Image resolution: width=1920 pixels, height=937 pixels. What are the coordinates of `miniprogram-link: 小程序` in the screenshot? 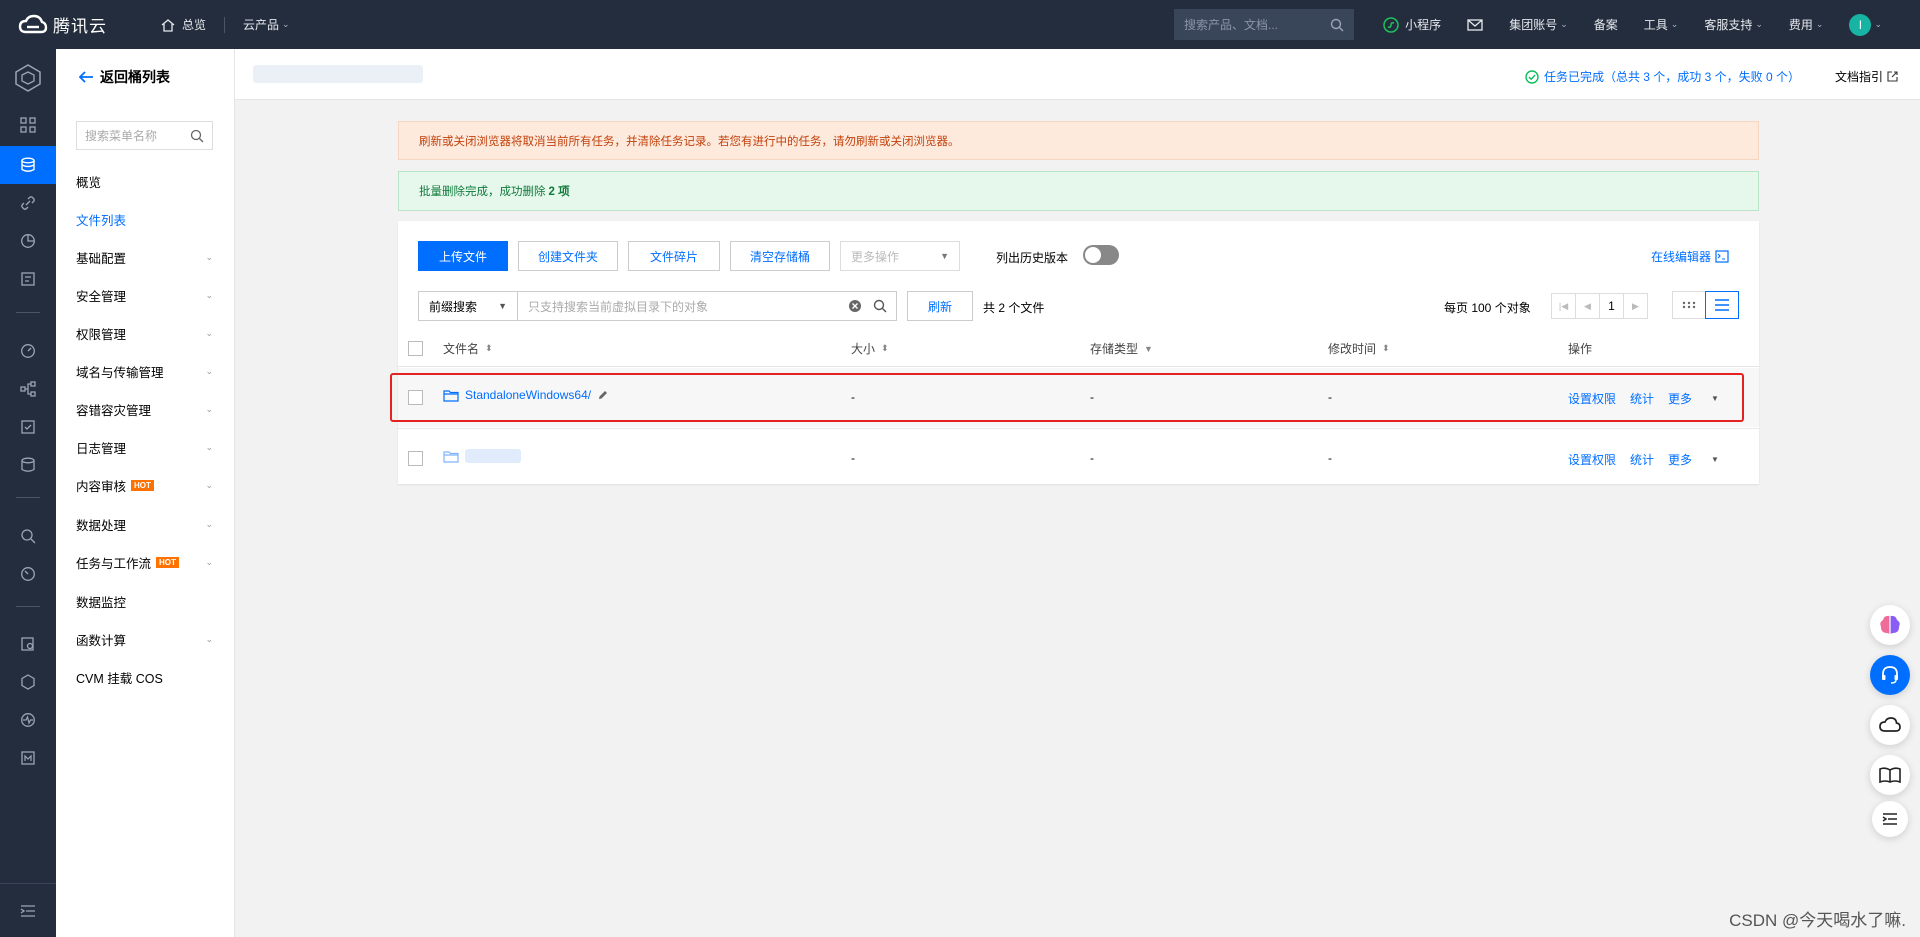 It's located at (1412, 24).